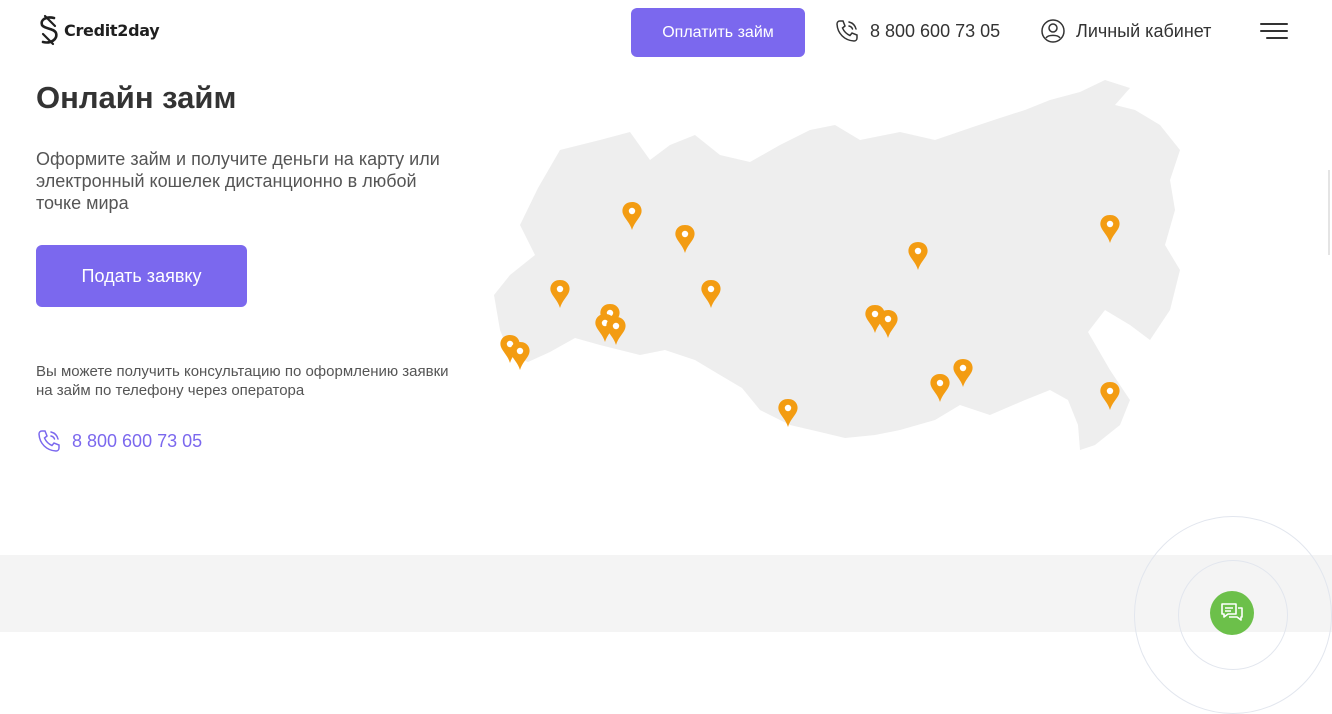  I want to click on logo: Credit2day, so click(98, 30).